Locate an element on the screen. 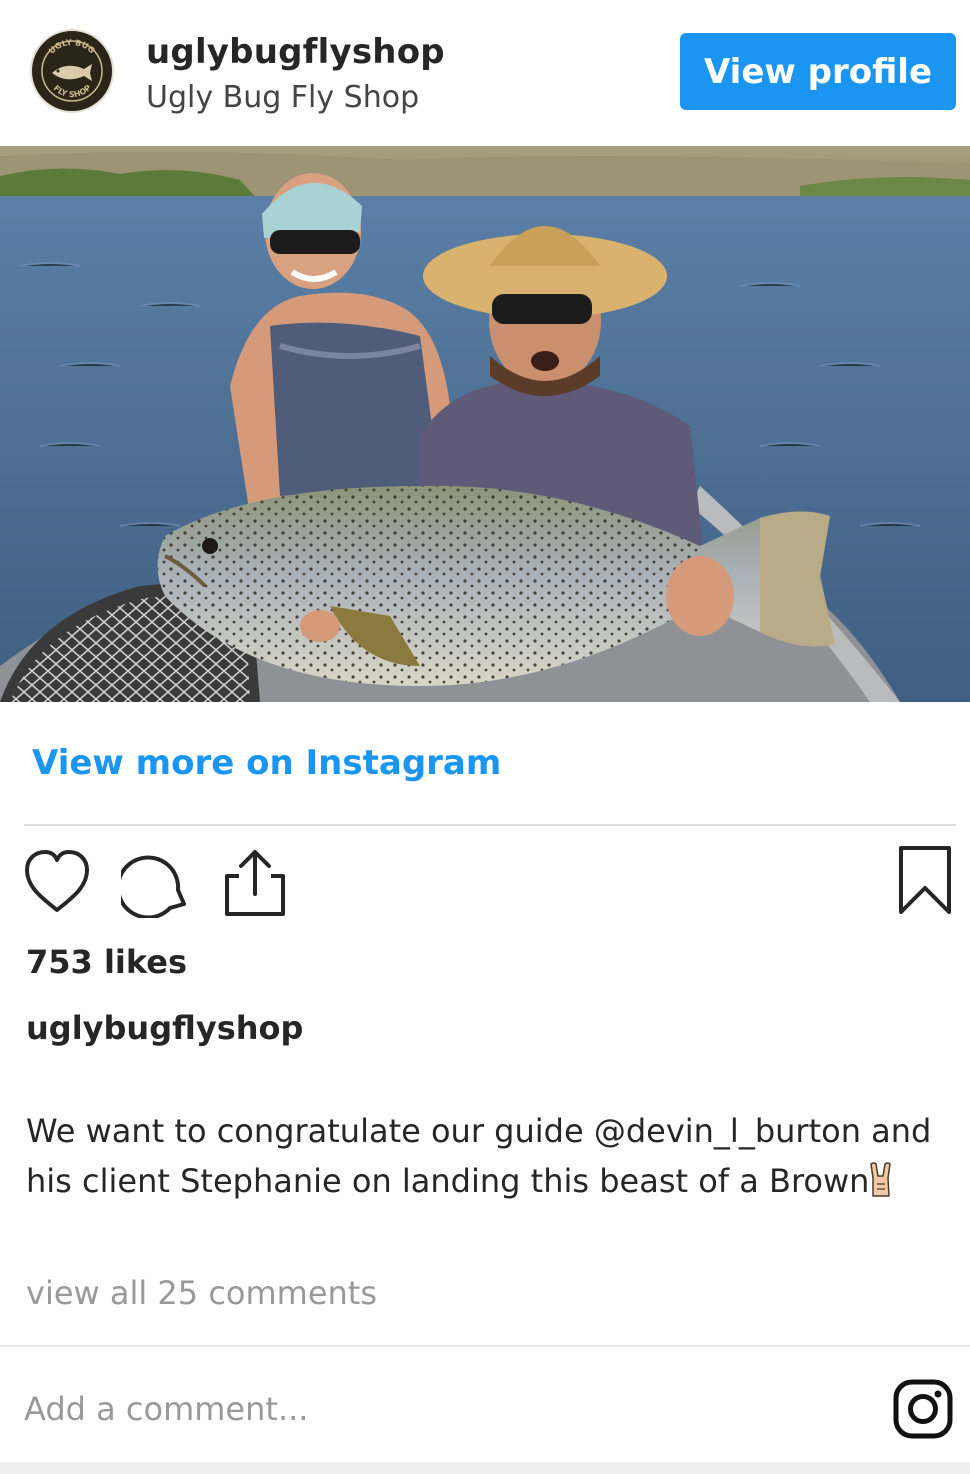  sign-of-the-horns-emoji-icon is located at coordinates (881, 1180).